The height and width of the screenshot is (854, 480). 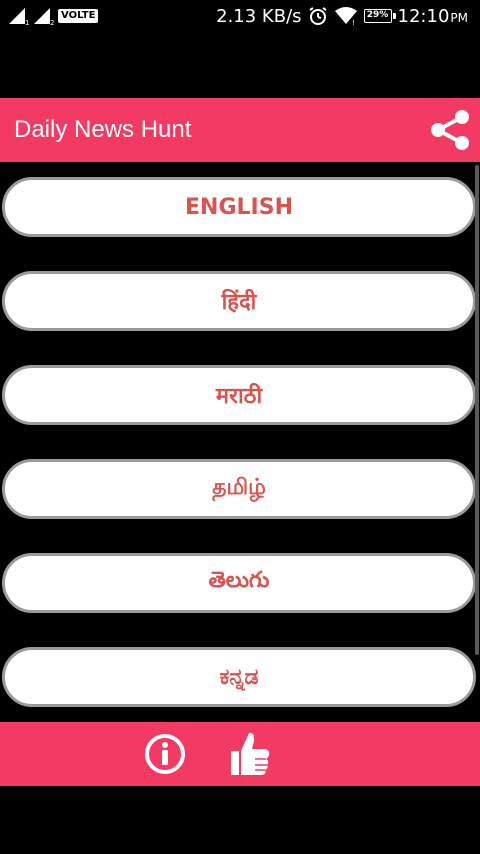 I want to click on language-button-hindi: हिंदी, so click(x=239, y=301).